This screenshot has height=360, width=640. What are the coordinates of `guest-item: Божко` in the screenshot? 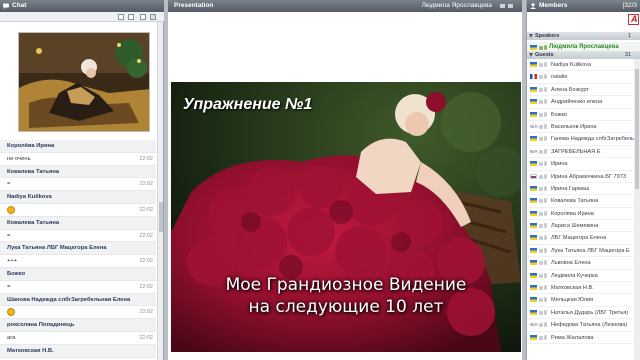 It's located at (580, 115).